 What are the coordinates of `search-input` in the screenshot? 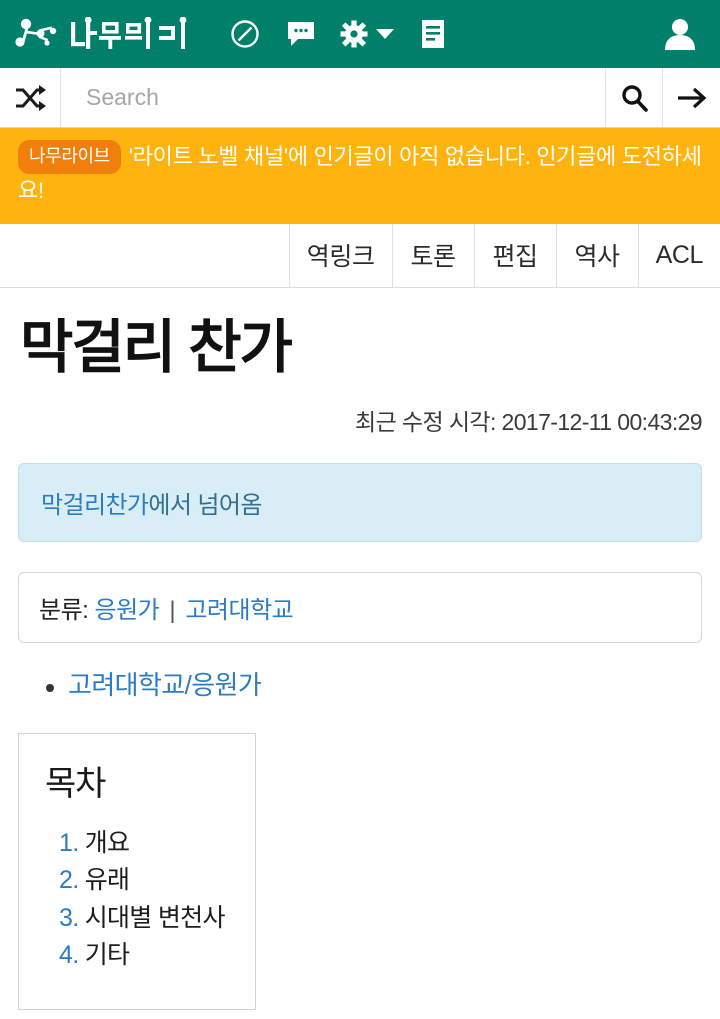 It's located at (333, 97).